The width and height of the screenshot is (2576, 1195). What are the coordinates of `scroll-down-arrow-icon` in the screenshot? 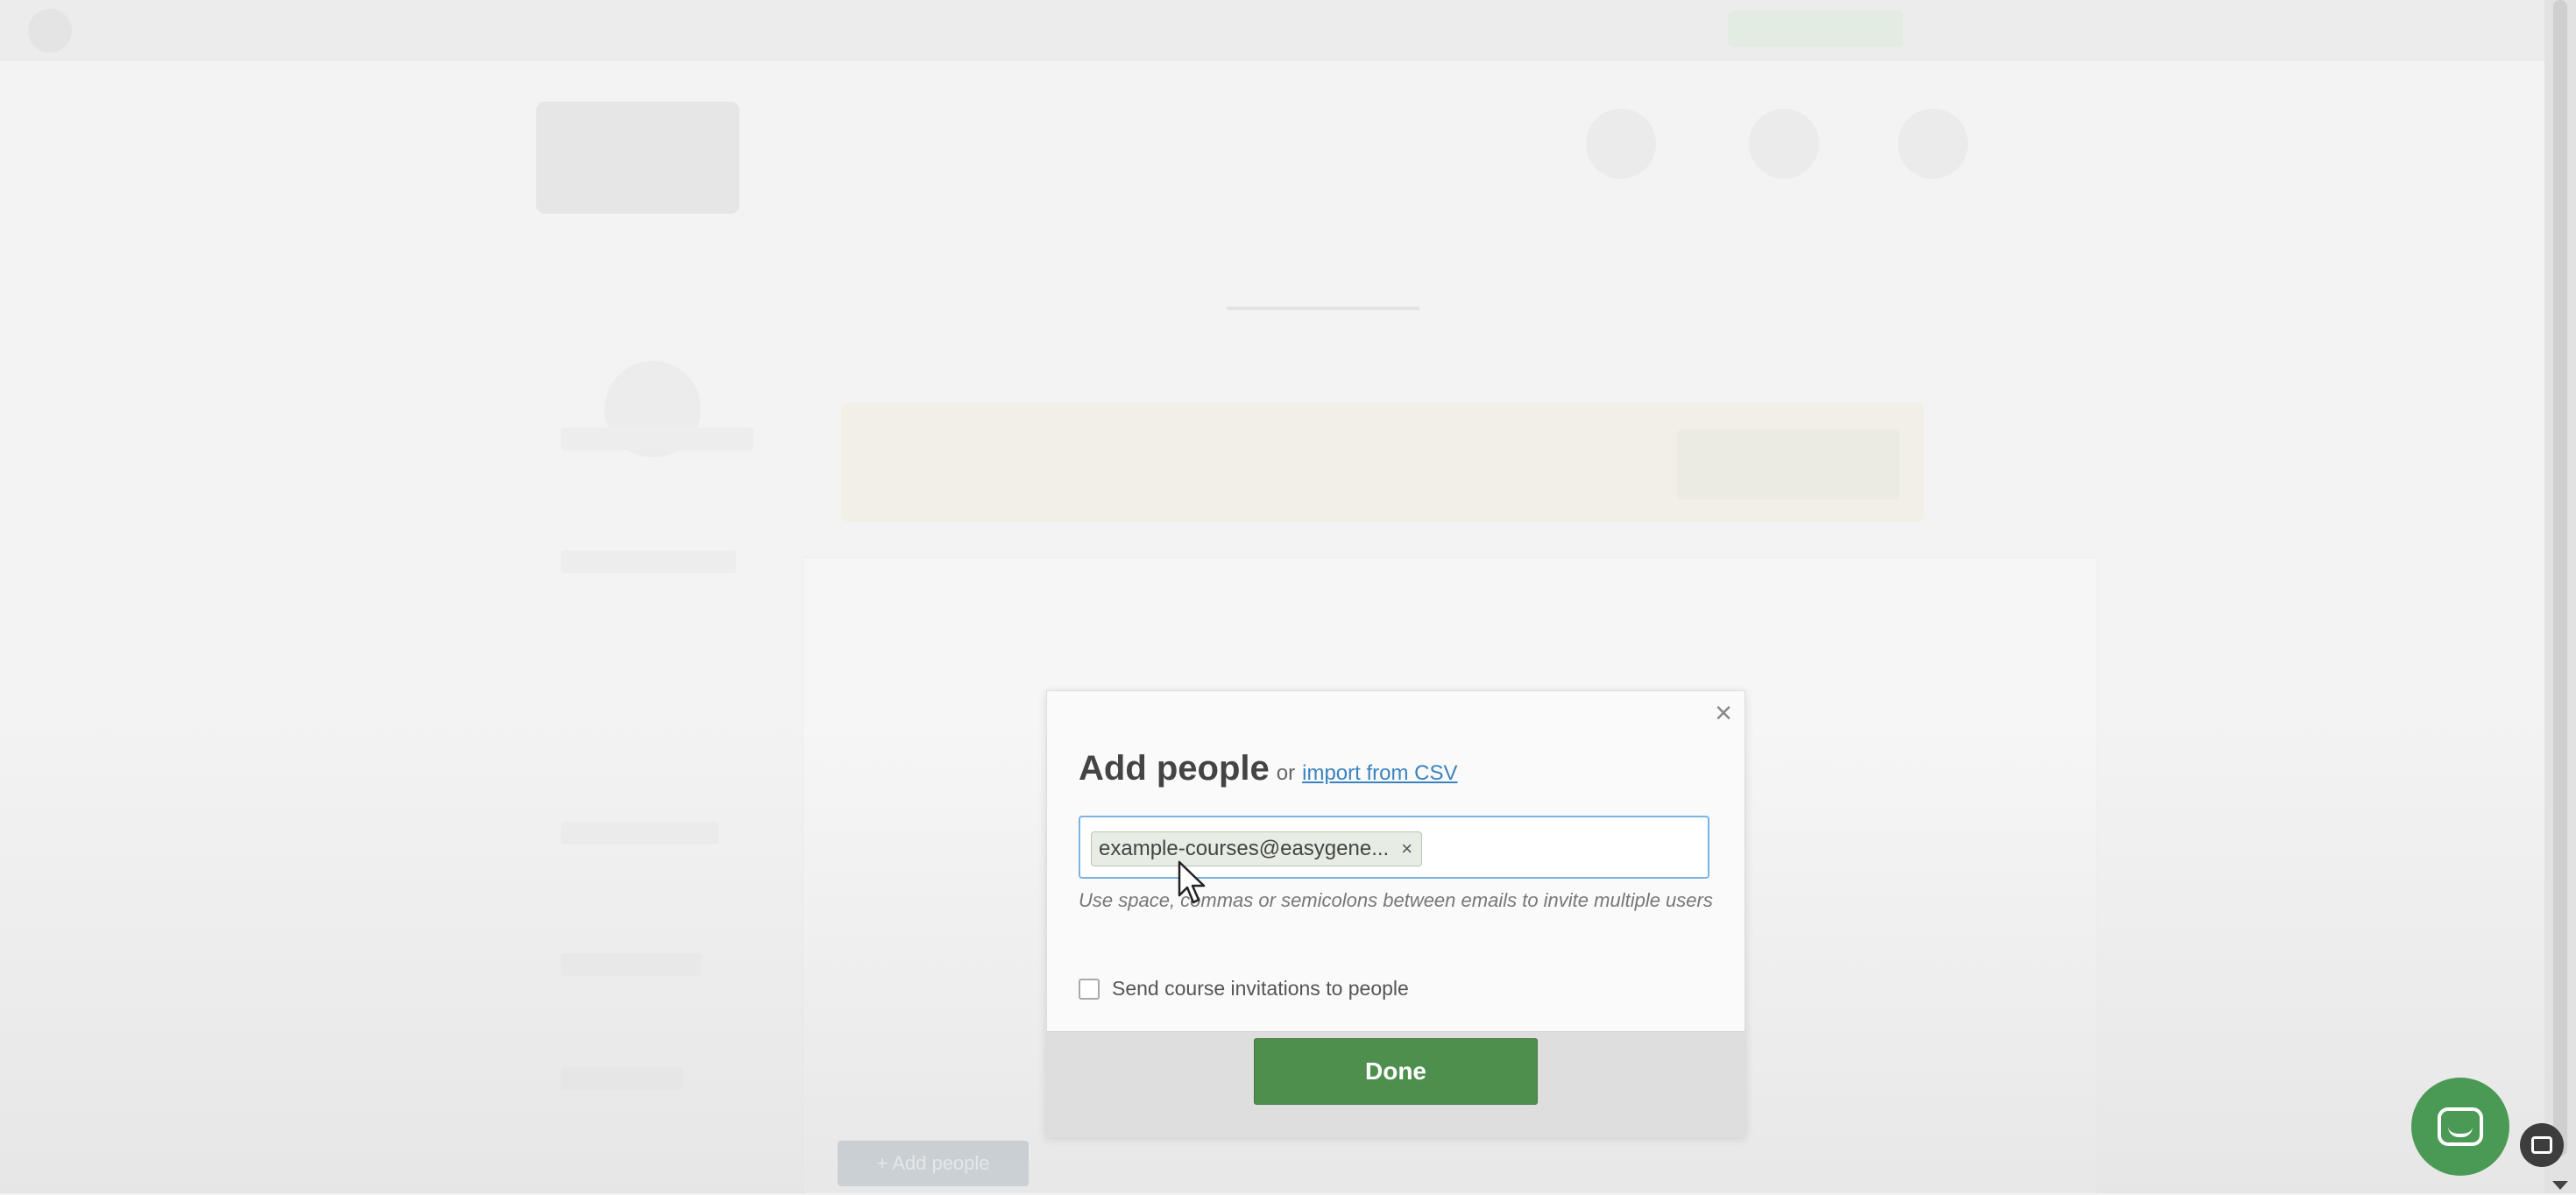 It's located at (2560, 1185).